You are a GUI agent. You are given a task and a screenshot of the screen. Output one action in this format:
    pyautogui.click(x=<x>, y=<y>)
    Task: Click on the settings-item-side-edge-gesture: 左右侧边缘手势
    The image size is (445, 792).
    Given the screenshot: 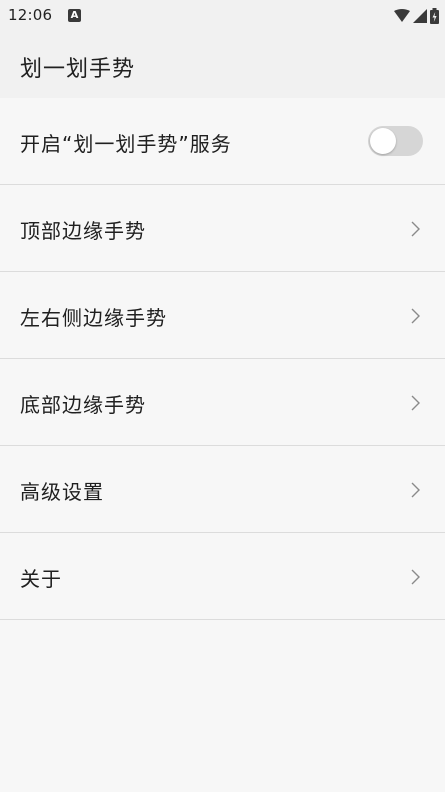 What is the action you would take?
    pyautogui.click(x=222, y=315)
    